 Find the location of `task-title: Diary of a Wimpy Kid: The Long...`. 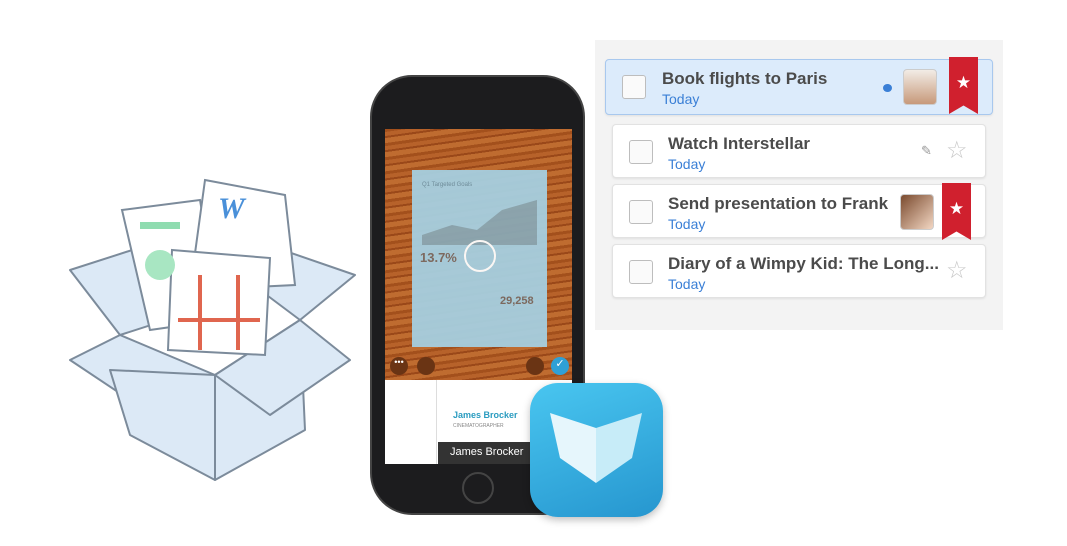

task-title: Diary of a Wimpy Kid: The Long... is located at coordinates (803, 263).